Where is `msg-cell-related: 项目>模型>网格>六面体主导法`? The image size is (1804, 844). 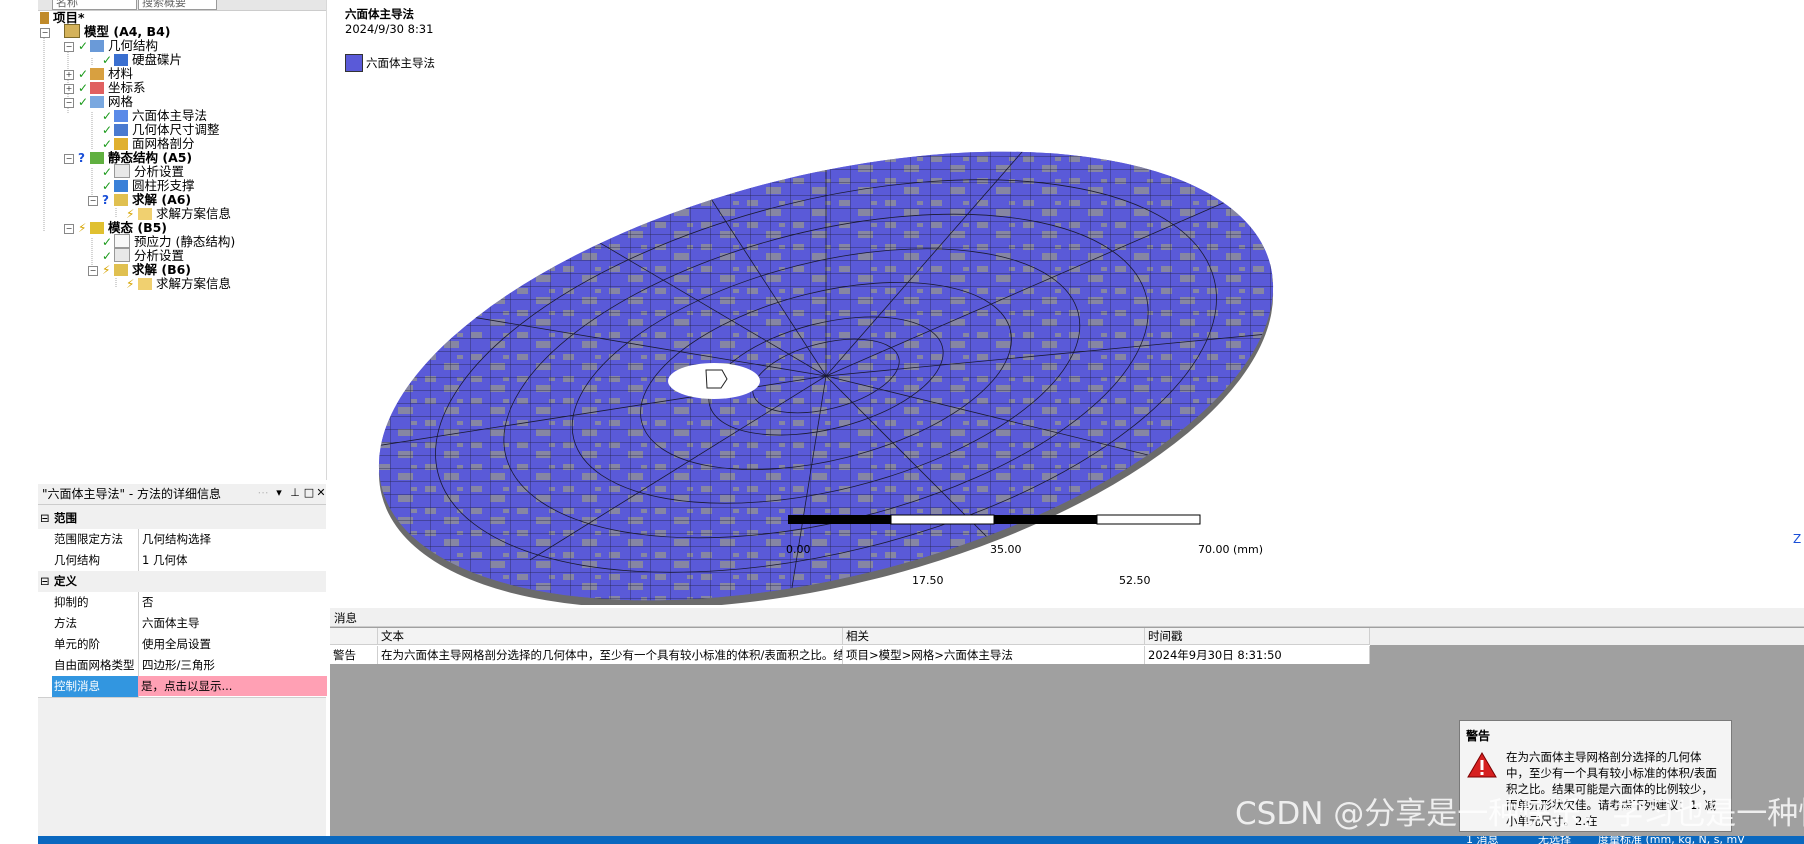
msg-cell-related: 项目>模型>网格>六面体主导法 is located at coordinates (994, 655).